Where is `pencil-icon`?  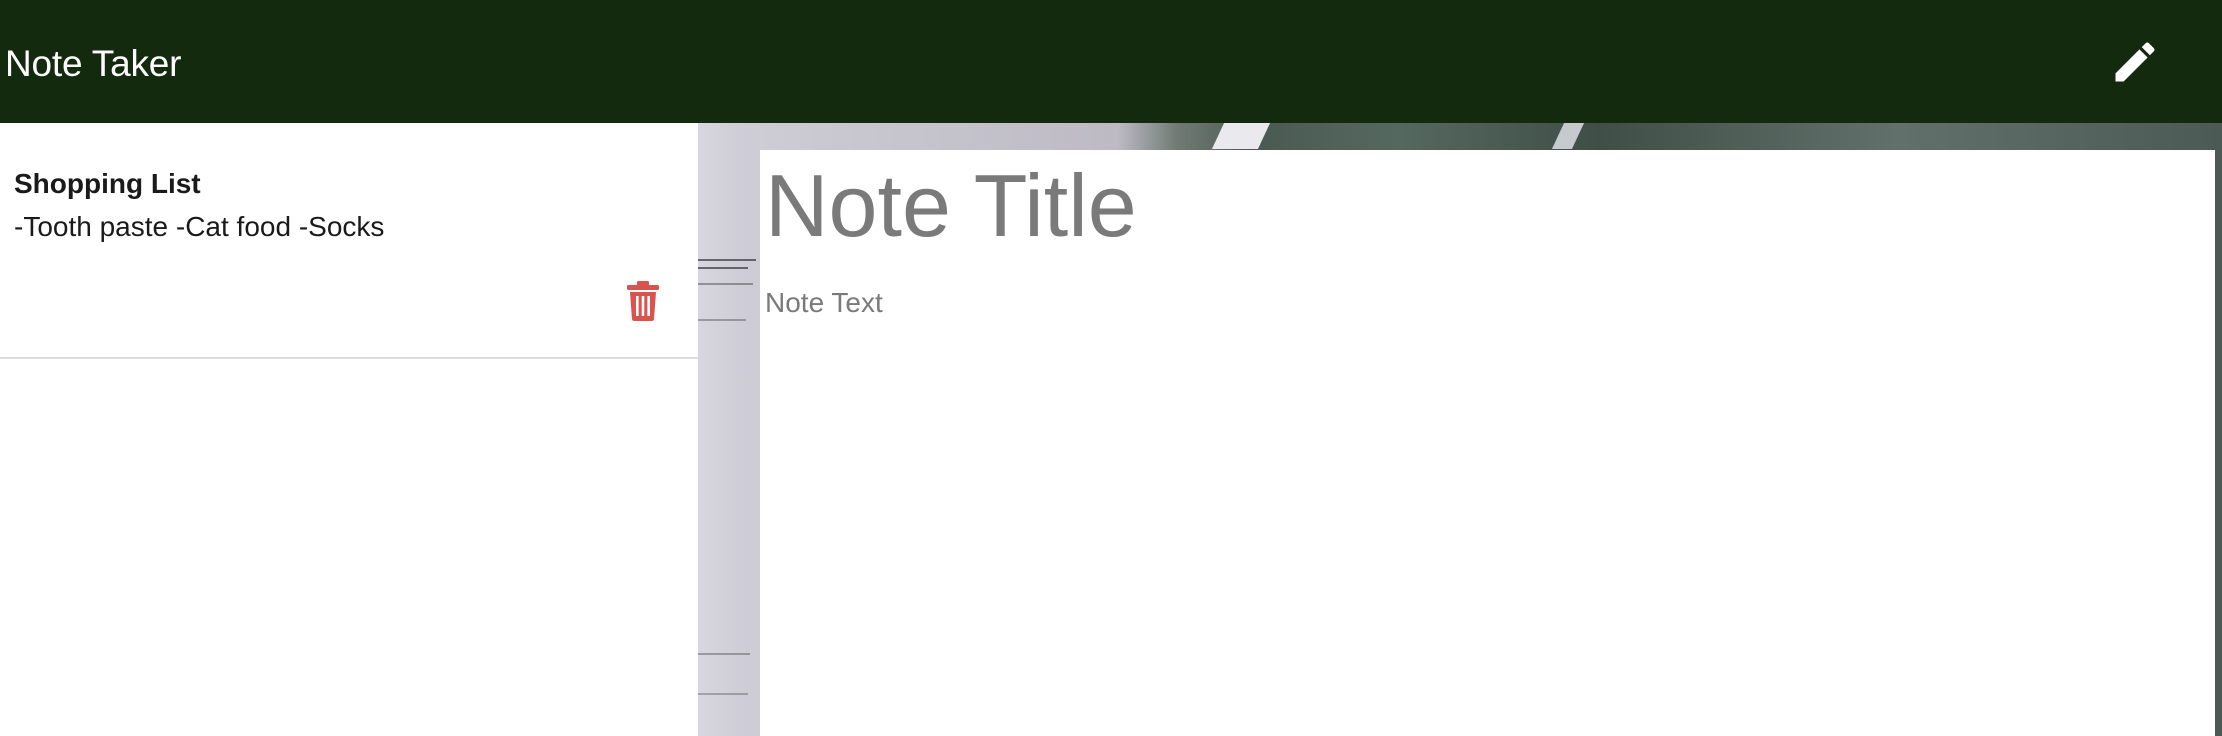
pencil-icon is located at coordinates (2135, 61).